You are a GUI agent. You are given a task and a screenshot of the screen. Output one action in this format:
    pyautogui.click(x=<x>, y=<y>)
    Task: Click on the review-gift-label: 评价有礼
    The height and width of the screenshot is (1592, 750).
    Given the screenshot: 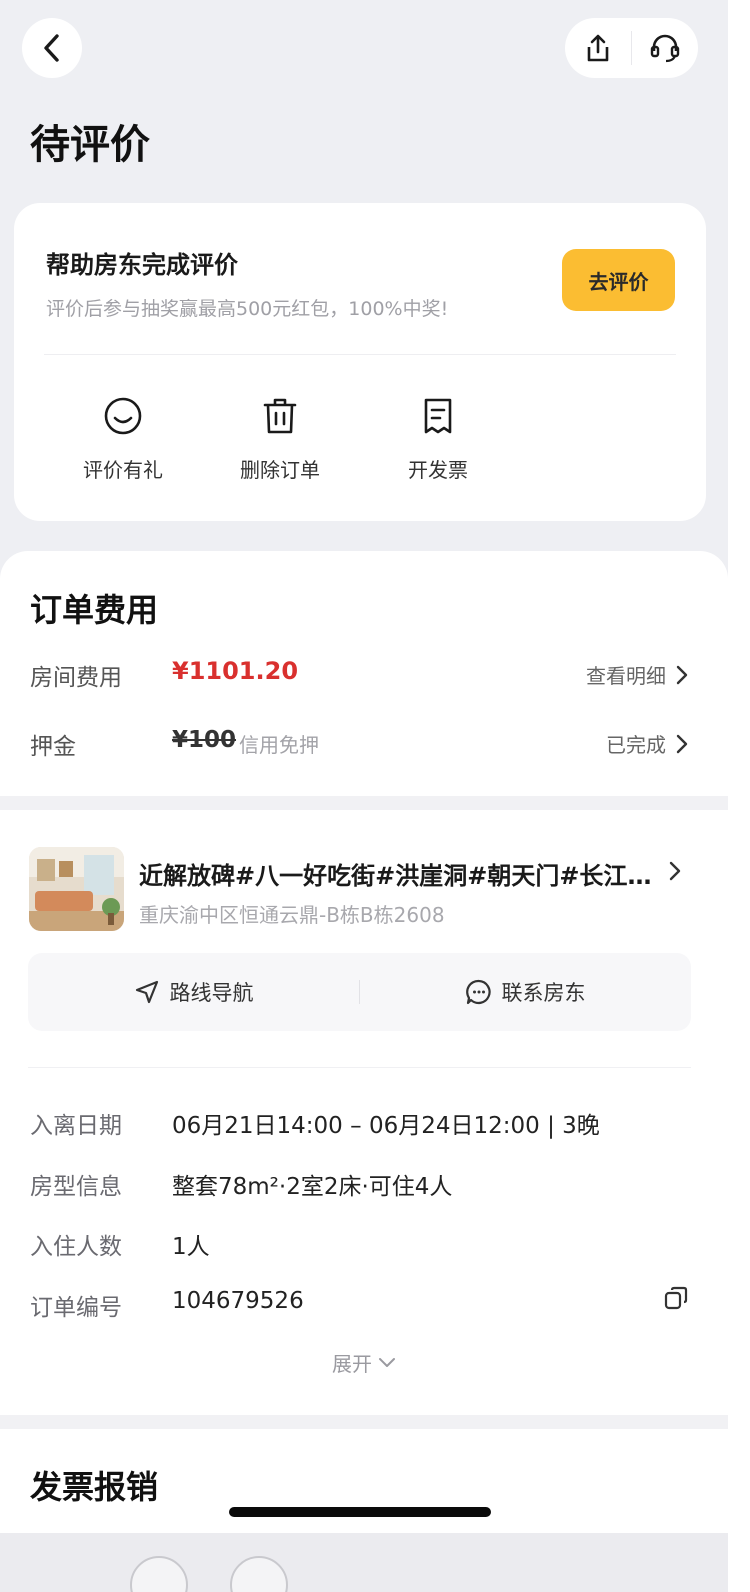 What is the action you would take?
    pyautogui.click(x=123, y=470)
    